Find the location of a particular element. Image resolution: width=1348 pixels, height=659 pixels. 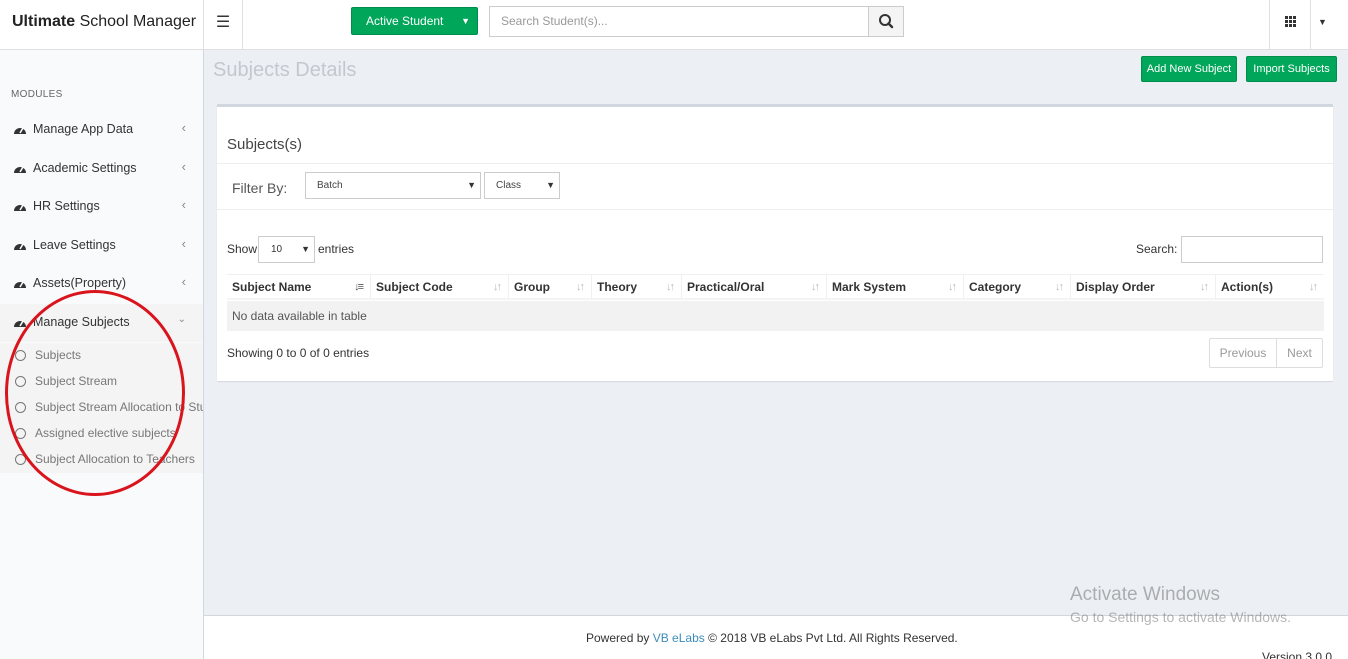

column-header-actions: Action(s) ↓↑ is located at coordinates (1270, 287).